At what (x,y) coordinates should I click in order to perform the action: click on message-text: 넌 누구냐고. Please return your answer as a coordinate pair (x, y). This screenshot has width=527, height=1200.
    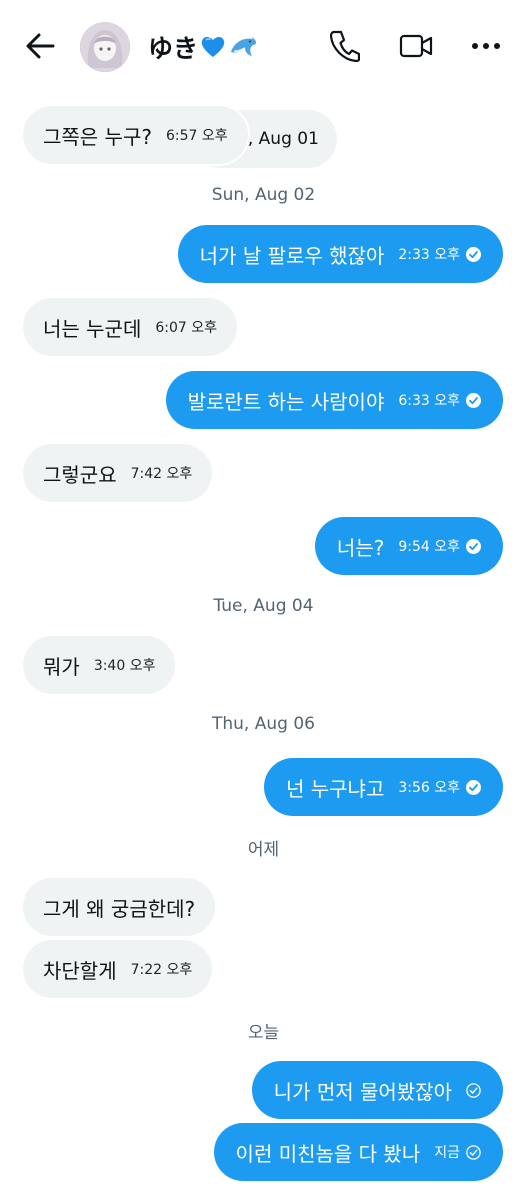
    Looking at the image, I should click on (335, 788).